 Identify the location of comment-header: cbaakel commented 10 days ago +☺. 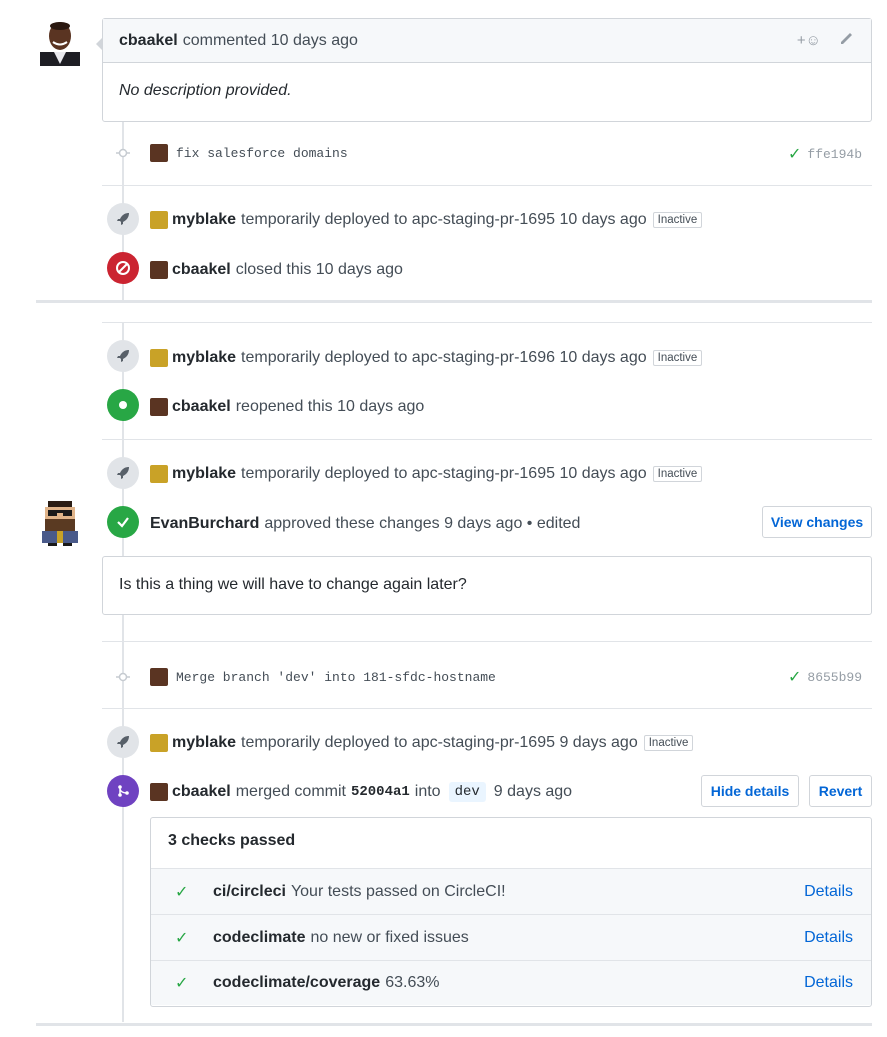
(487, 41).